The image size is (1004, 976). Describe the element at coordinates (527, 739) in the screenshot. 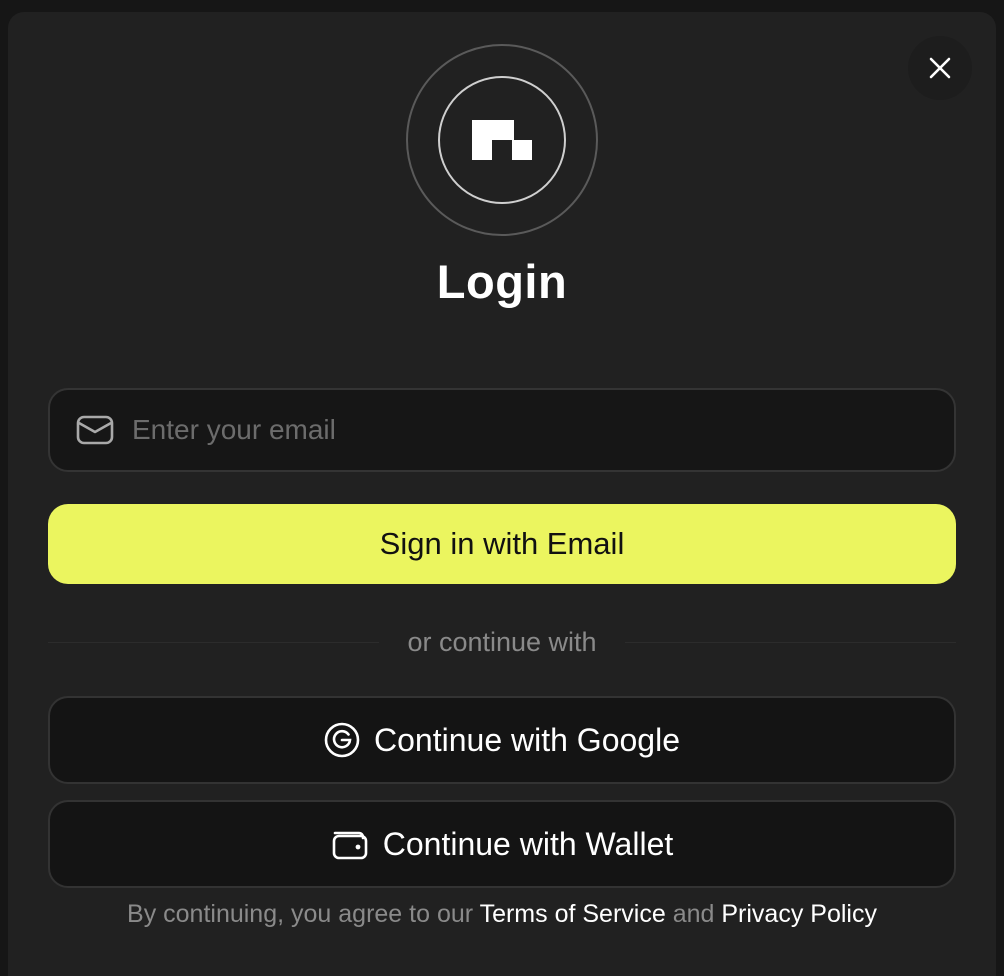

I see `continue-google-label: Continue with Google` at that location.